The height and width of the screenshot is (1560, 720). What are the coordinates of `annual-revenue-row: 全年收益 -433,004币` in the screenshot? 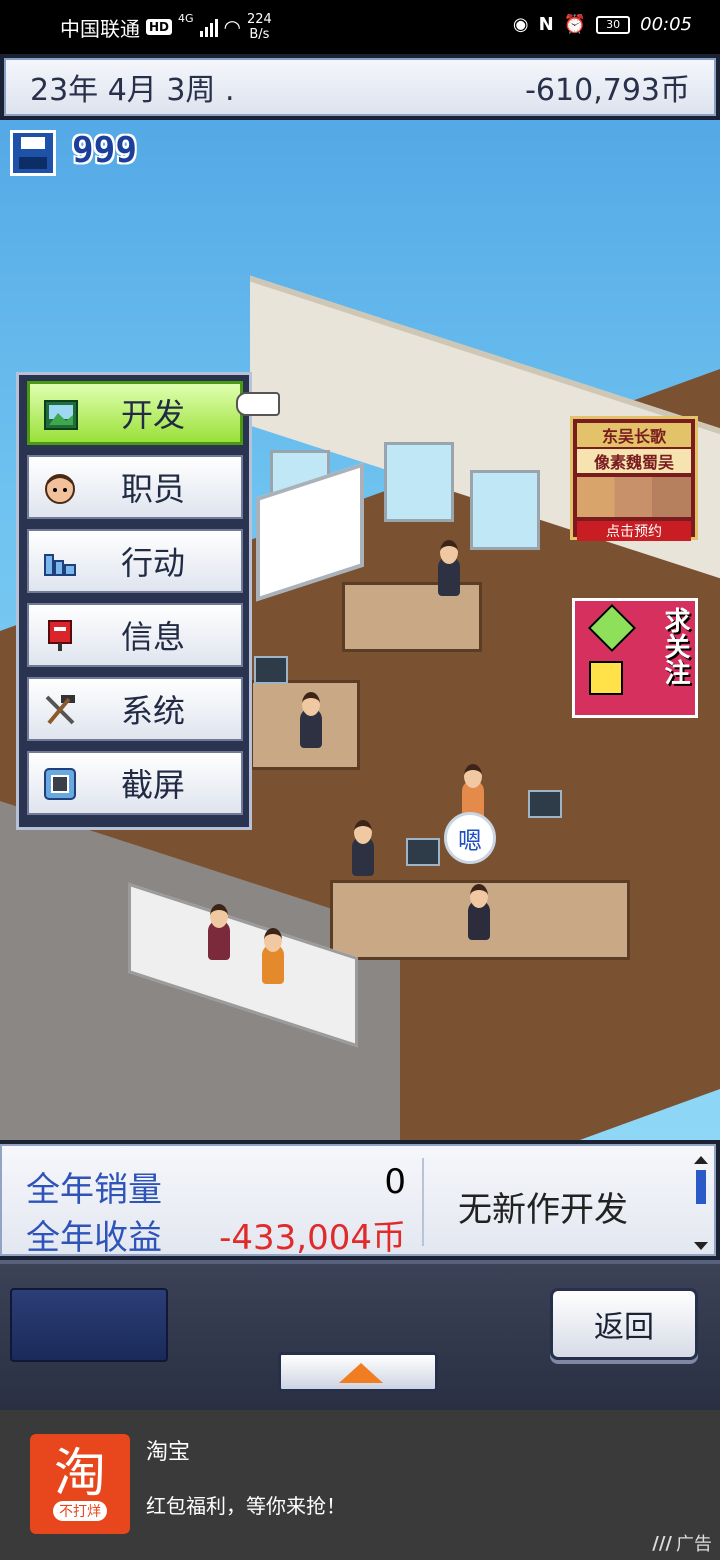 It's located at (216, 1234).